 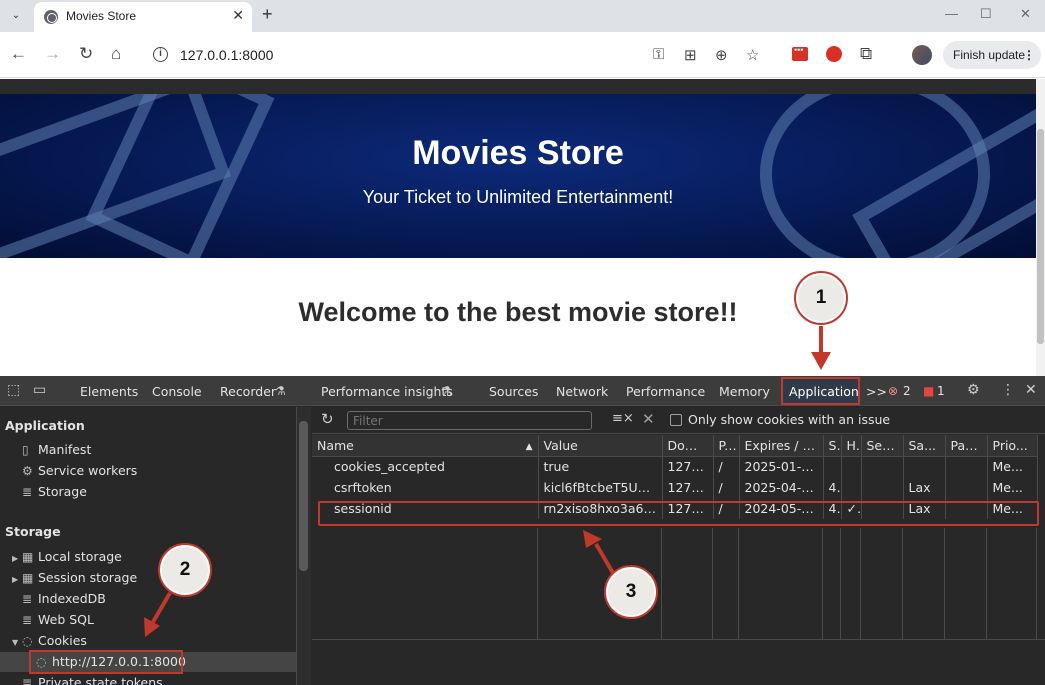 I want to click on collapse-arrow-icon: ▼, so click(x=17, y=642).